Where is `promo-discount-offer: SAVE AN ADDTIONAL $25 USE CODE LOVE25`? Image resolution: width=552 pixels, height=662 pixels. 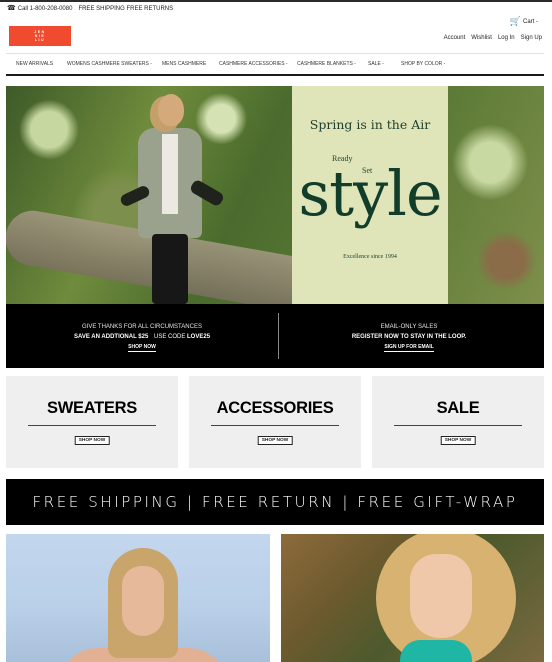
promo-discount-offer: SAVE AN ADDTIONAL $25 USE CODE LOVE25 is located at coordinates (142, 337).